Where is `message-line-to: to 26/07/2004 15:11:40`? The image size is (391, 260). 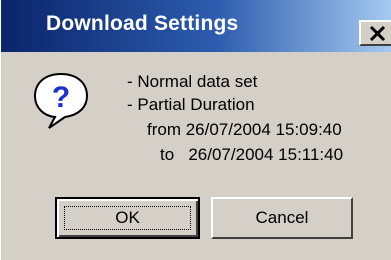 message-line-to: to 26/07/2004 15:11:40 is located at coordinates (252, 154).